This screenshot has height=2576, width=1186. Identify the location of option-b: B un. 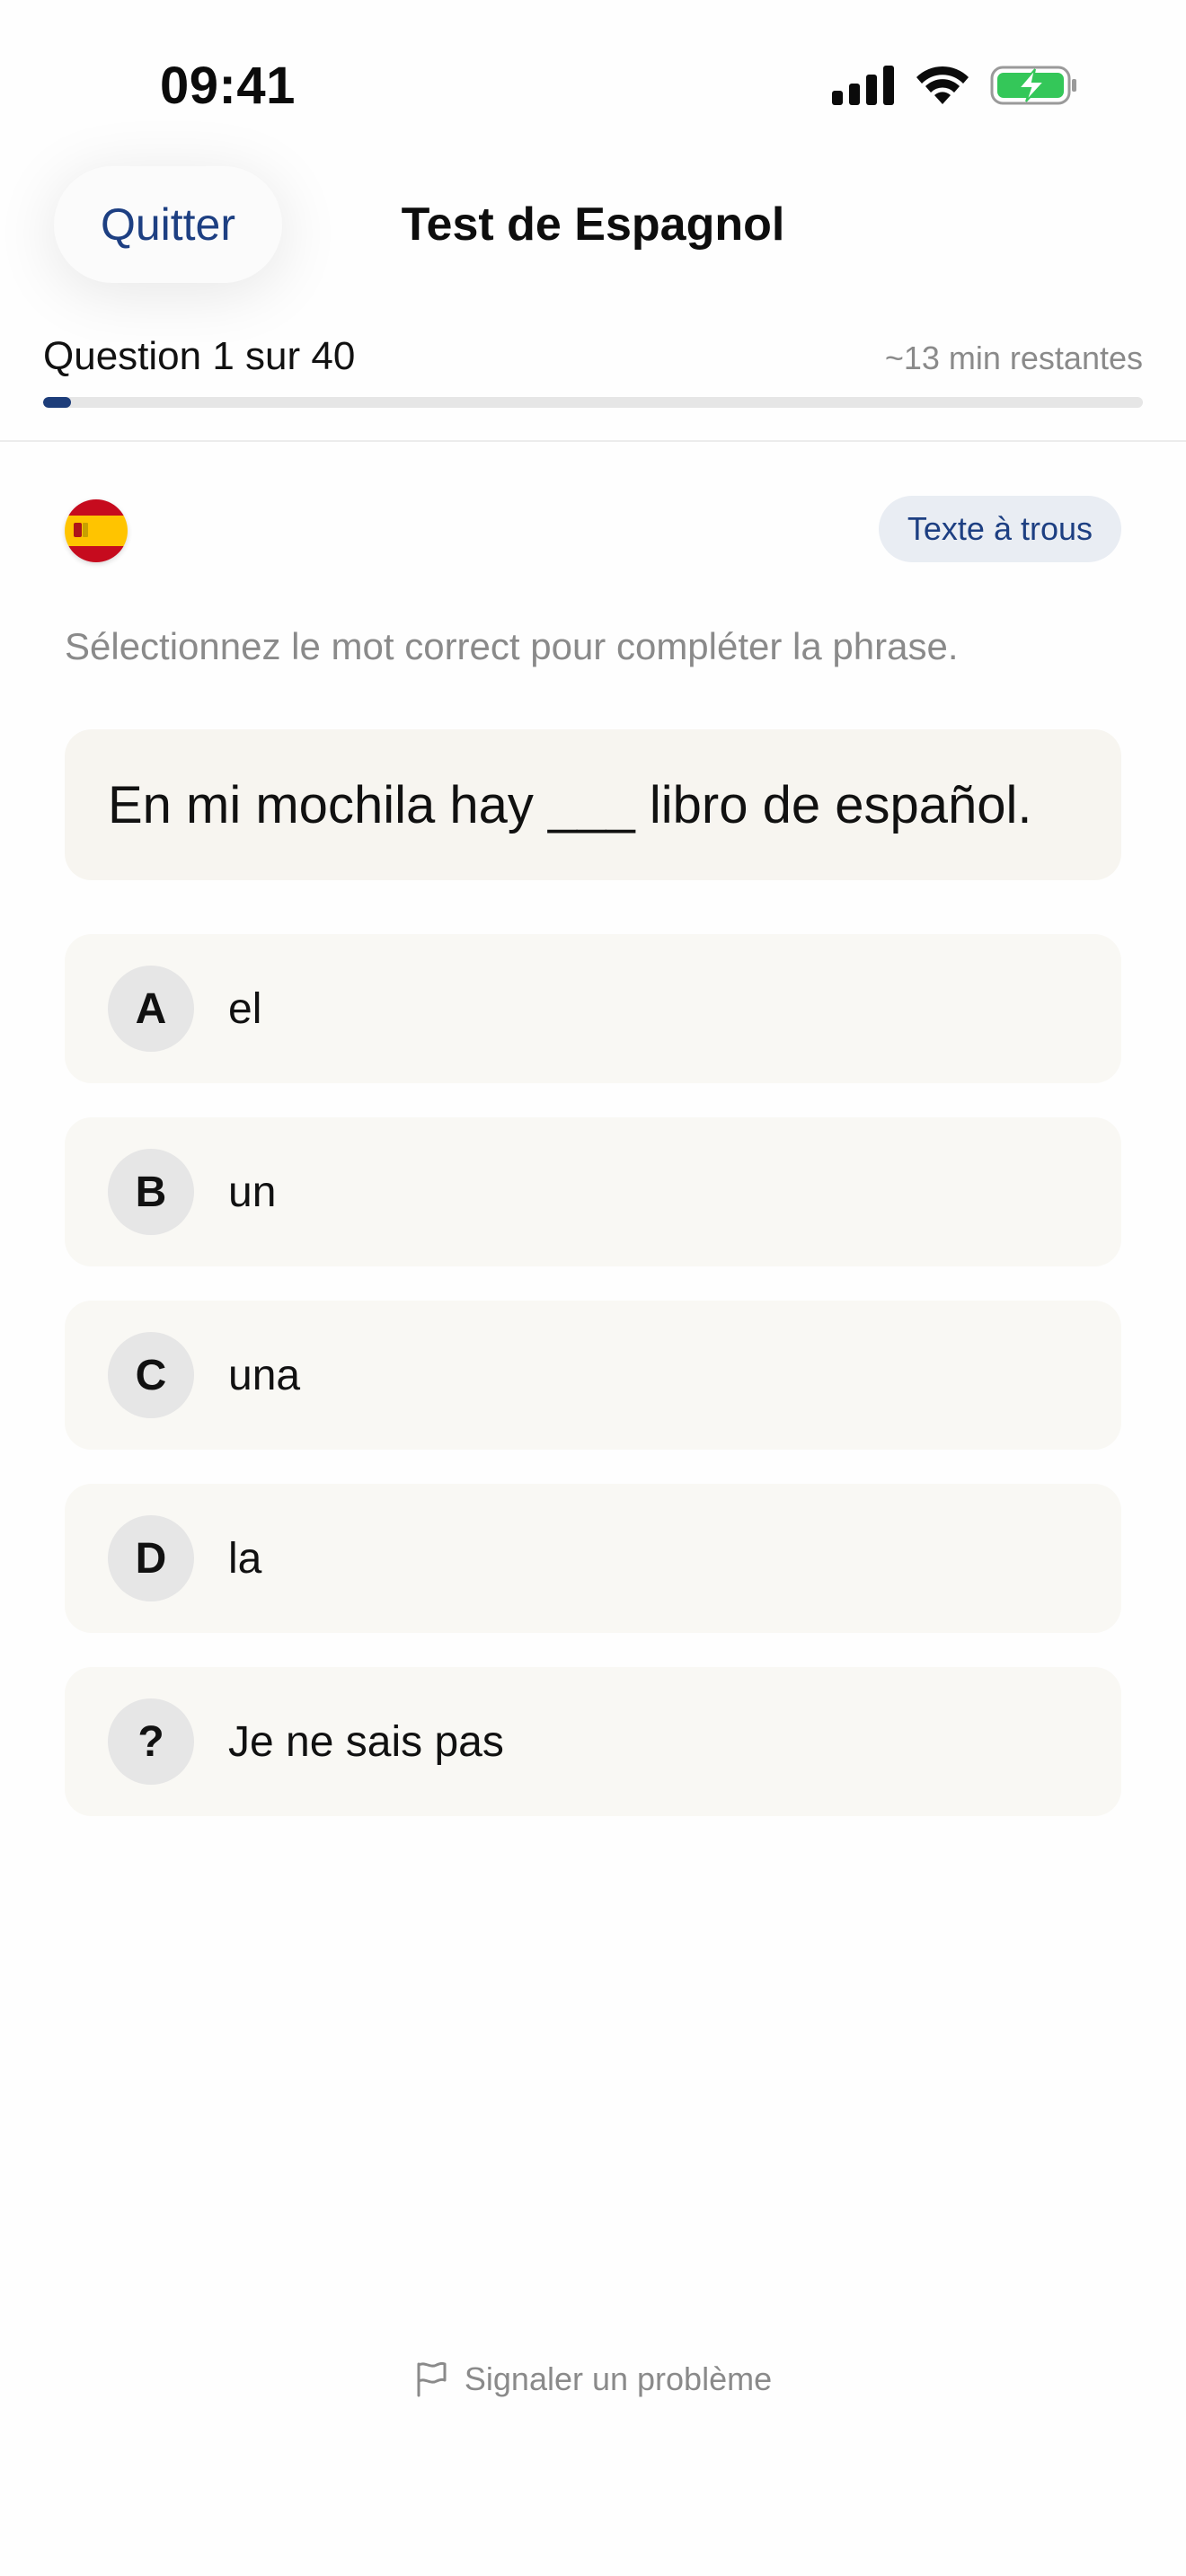
(593, 1191).